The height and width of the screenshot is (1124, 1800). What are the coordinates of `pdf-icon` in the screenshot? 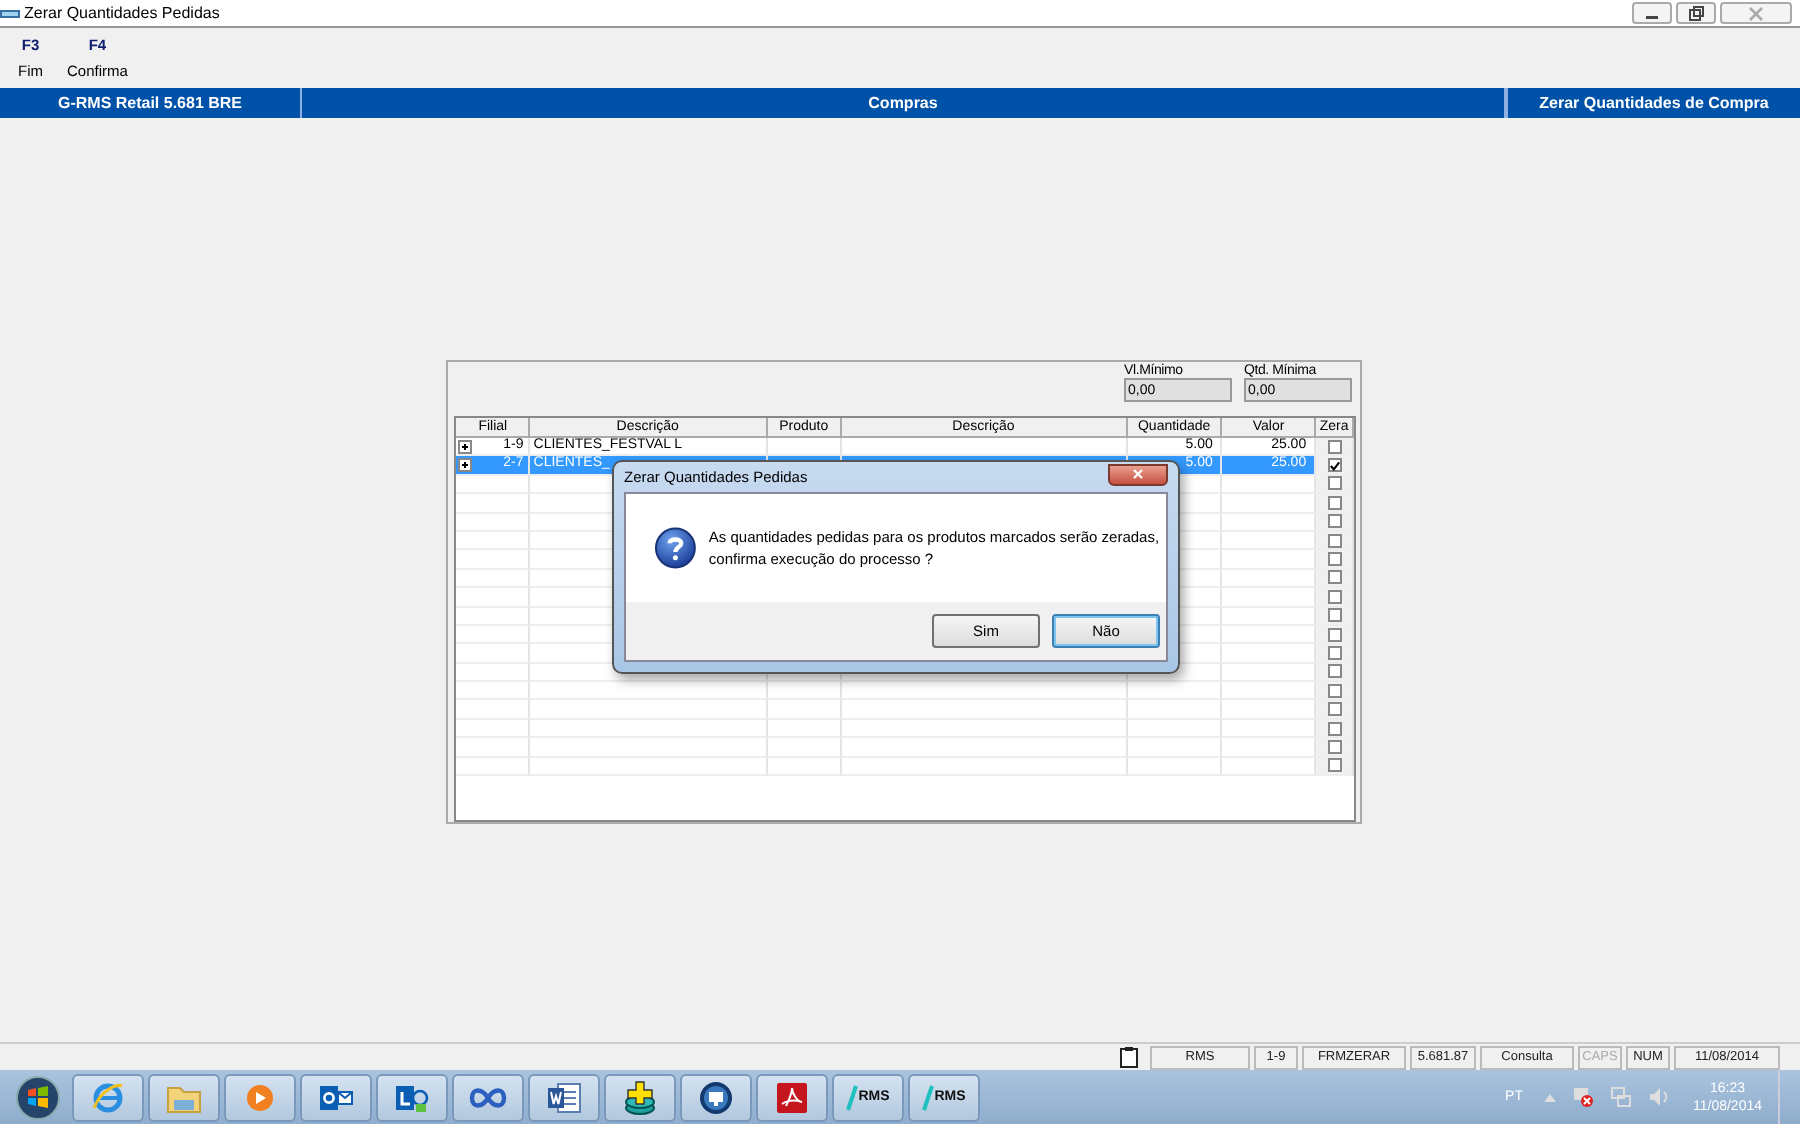 It's located at (792, 1097).